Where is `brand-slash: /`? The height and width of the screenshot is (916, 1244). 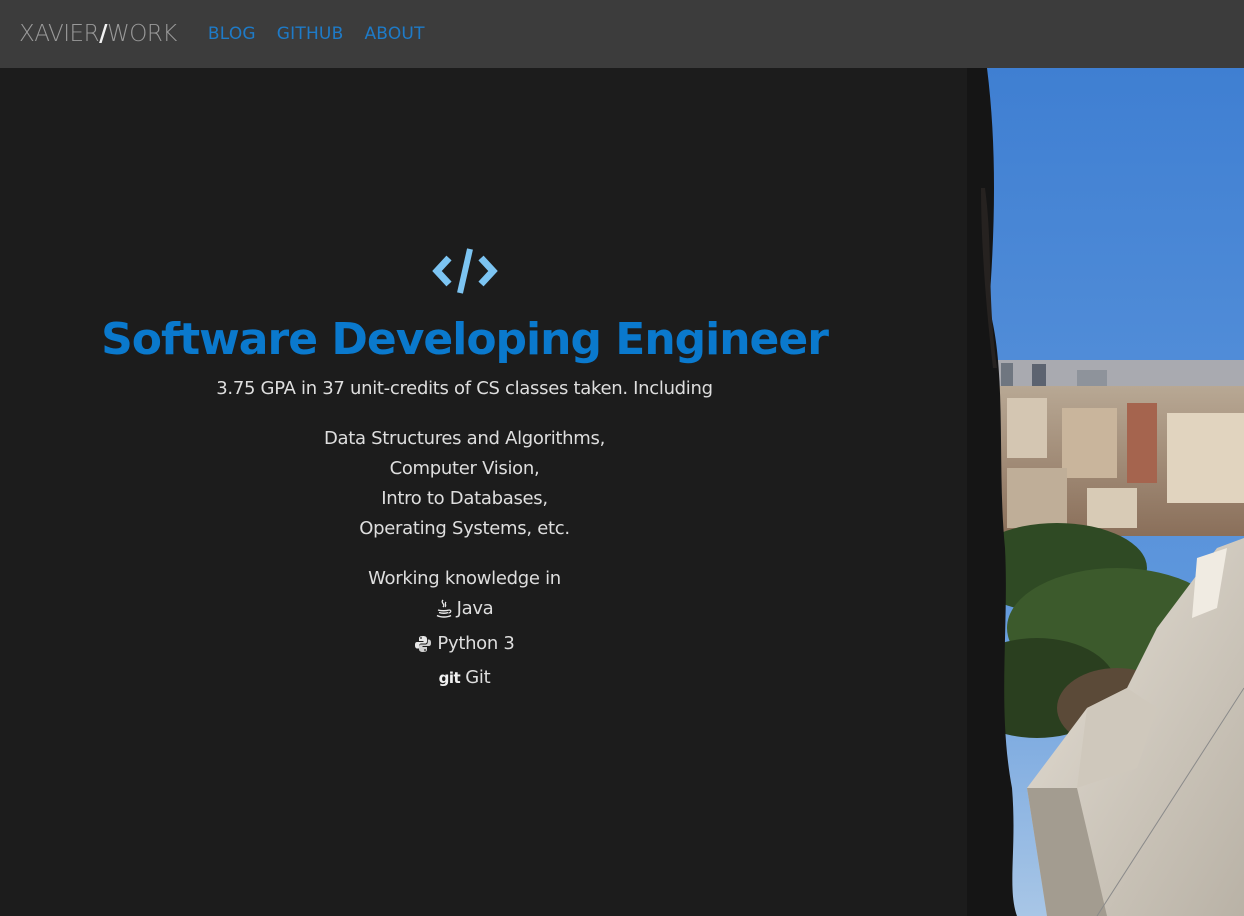 brand-slash: / is located at coordinates (103, 34).